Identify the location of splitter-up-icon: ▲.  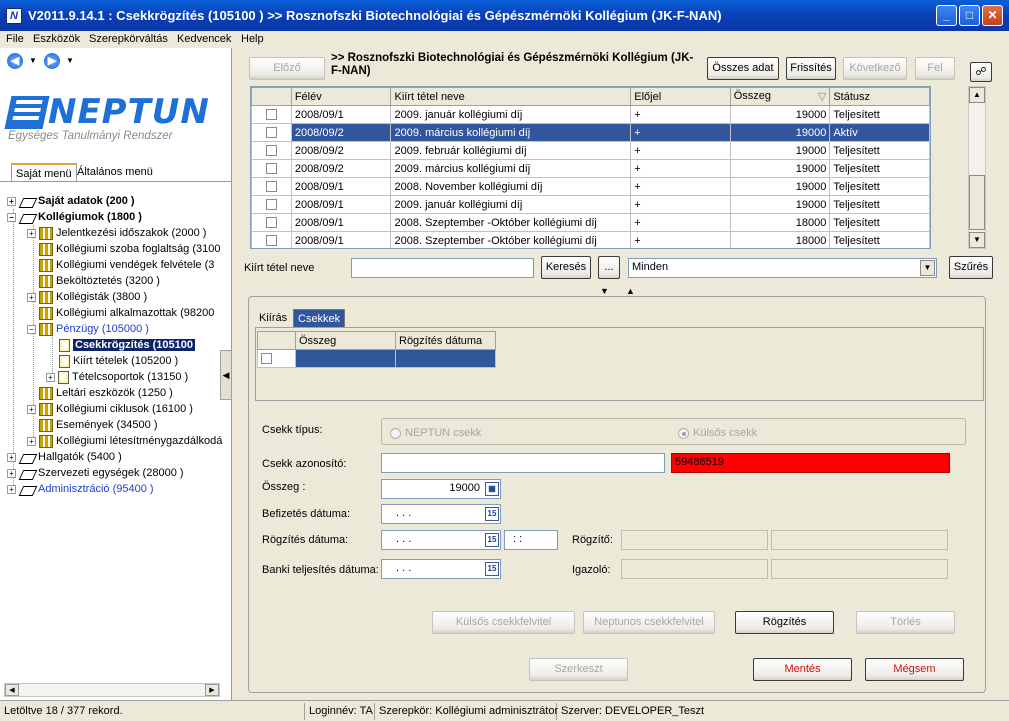
(630, 291).